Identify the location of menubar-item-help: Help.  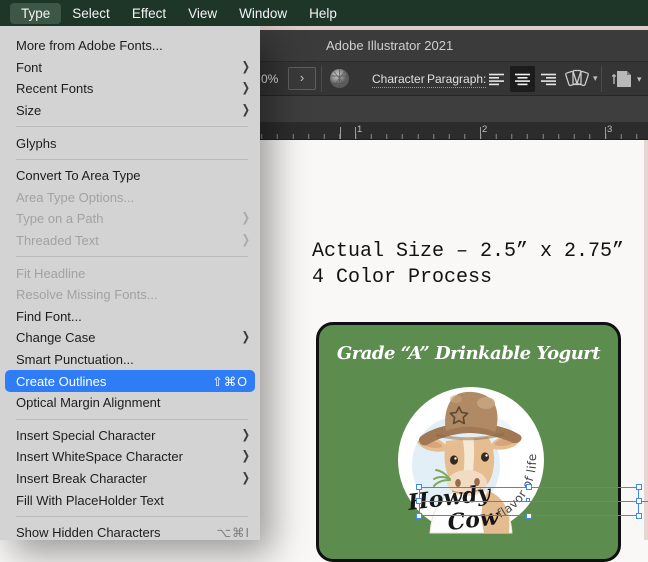
(323, 13).